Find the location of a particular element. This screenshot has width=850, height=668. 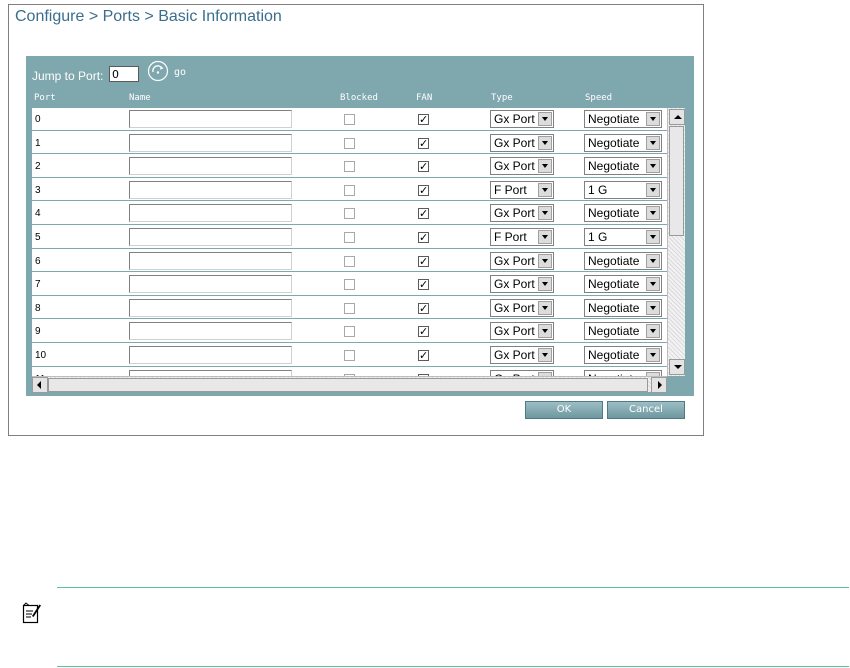

port-number: 2 is located at coordinates (38, 167).